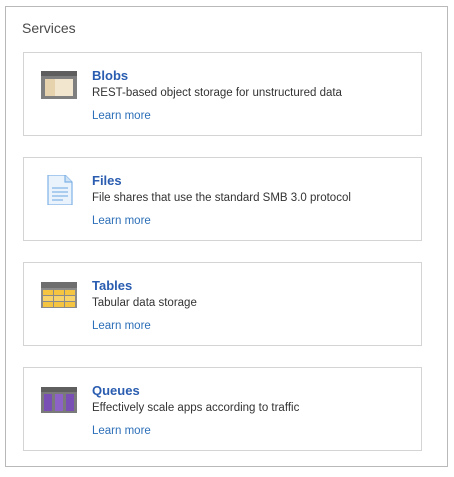  Describe the element at coordinates (107, 180) in the screenshot. I see `service-title: Files` at that location.